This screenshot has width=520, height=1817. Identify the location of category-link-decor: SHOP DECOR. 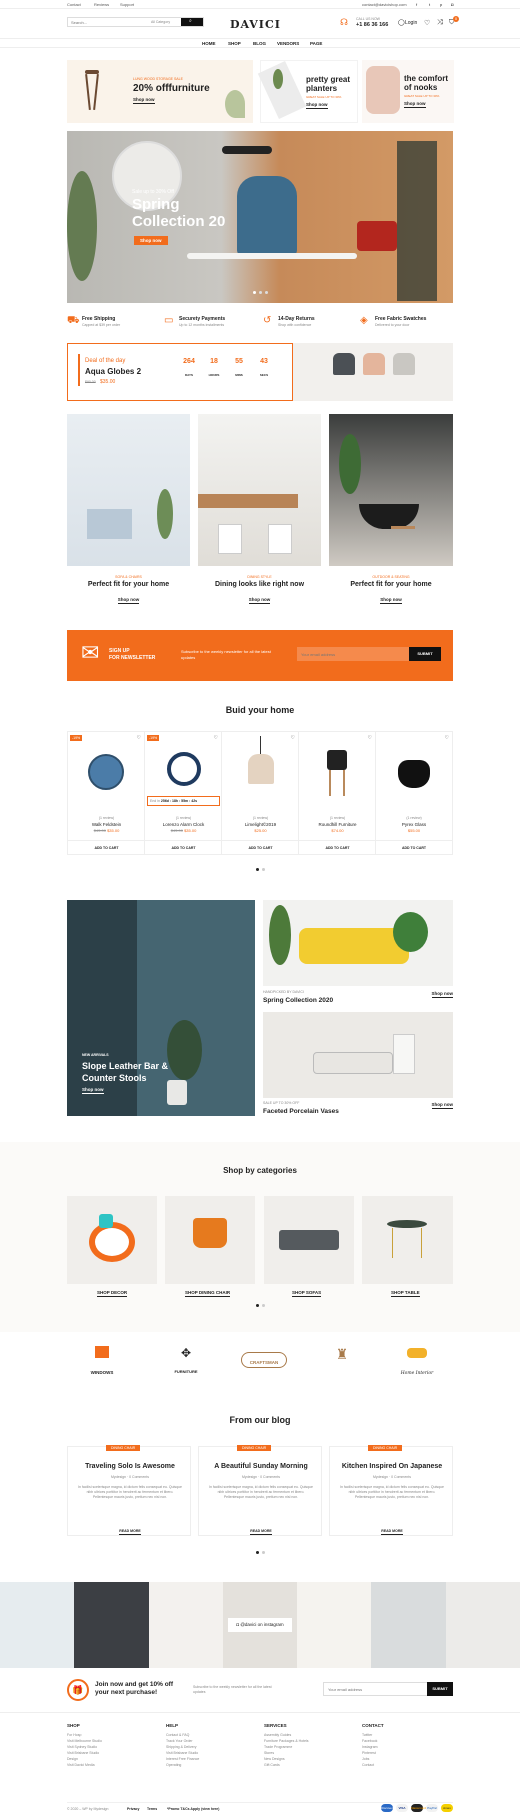
(112, 1293).